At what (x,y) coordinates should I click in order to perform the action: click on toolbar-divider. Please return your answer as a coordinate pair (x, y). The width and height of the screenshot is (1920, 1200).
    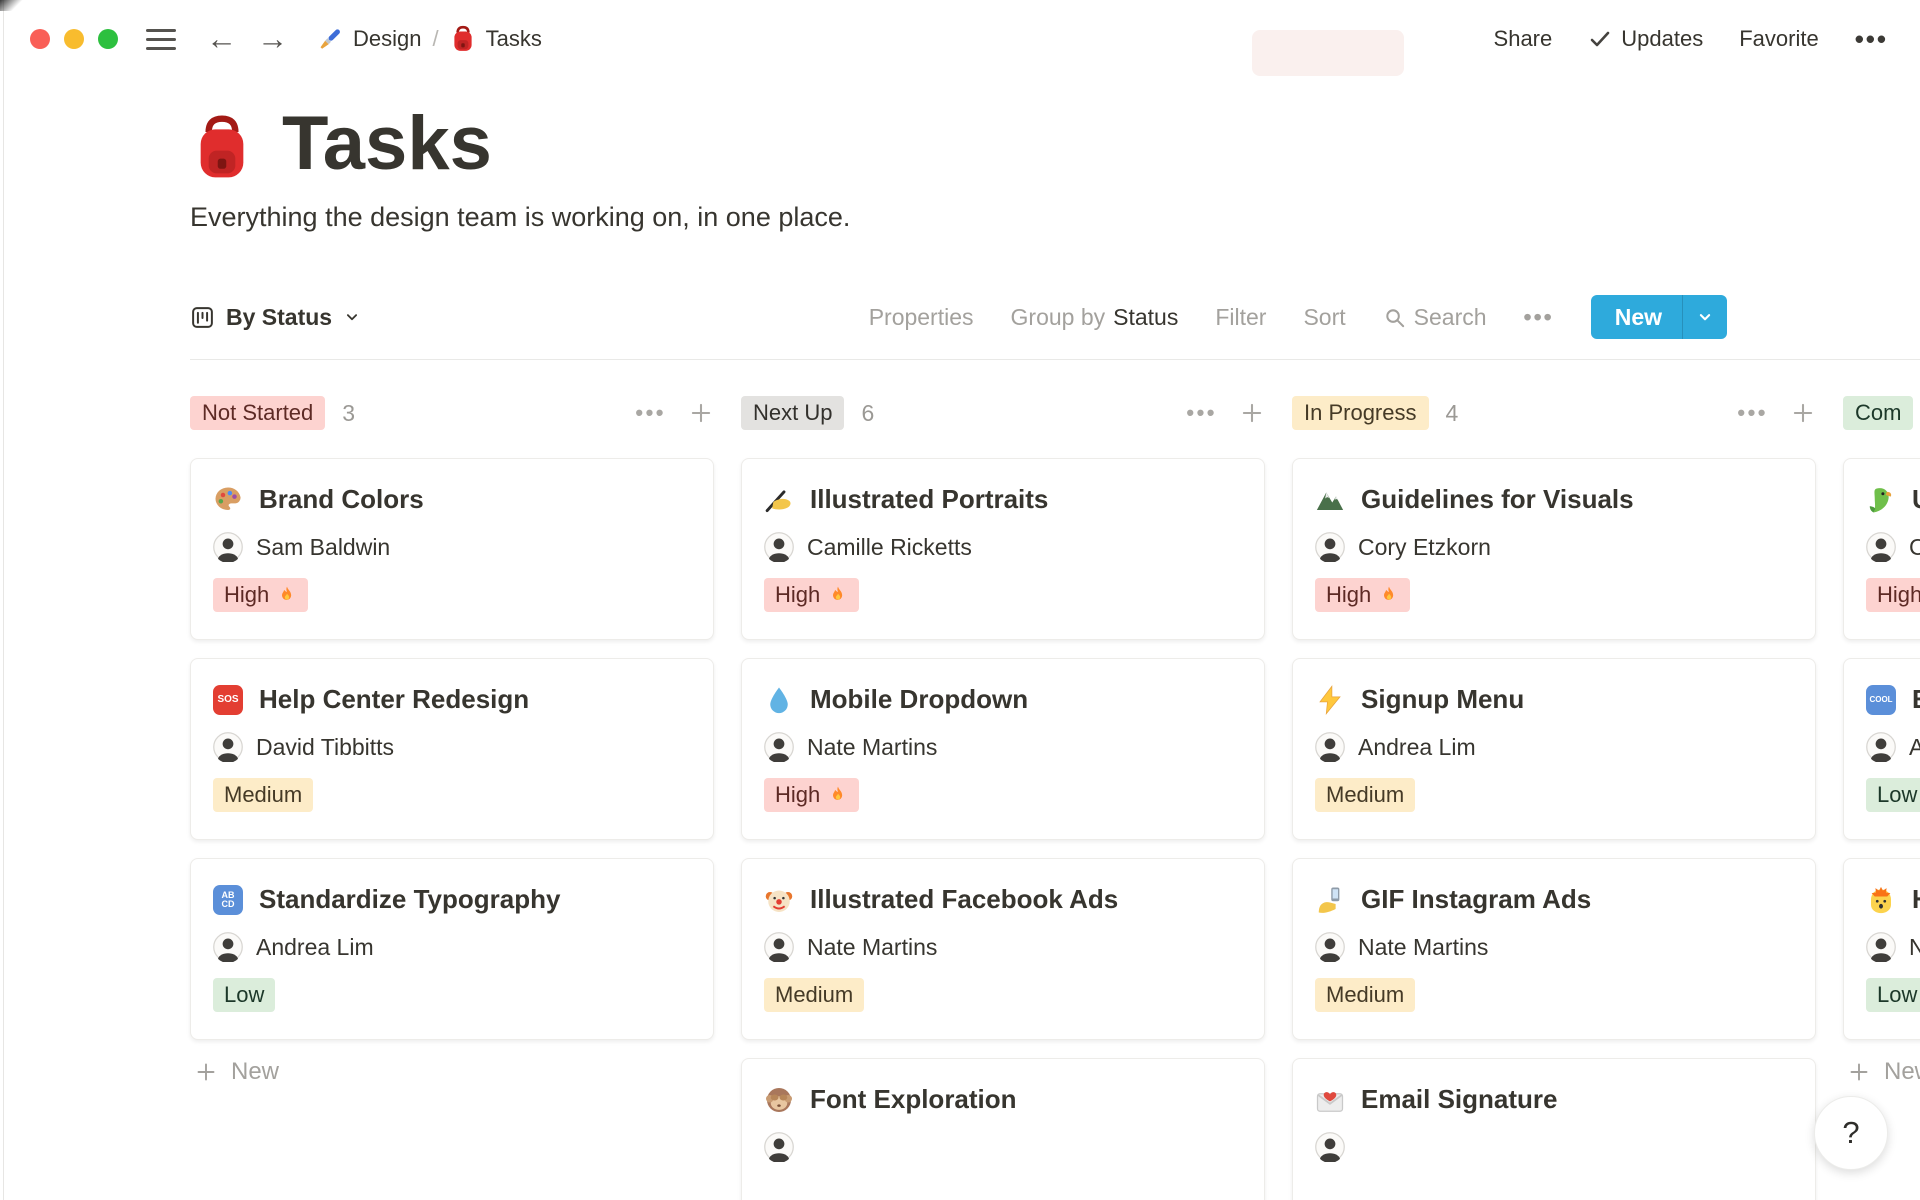
    Looking at the image, I should click on (1055, 359).